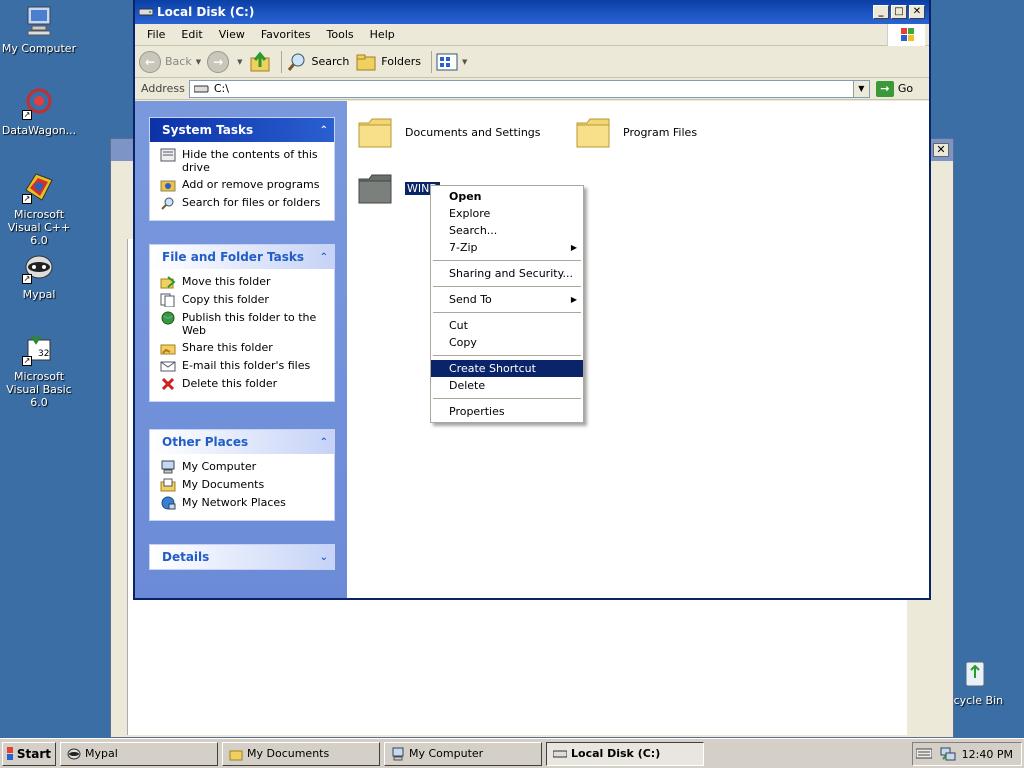 This screenshot has height=768, width=1024. I want to click on shortcut-arrow-icon: ↗, so click(27, 199).